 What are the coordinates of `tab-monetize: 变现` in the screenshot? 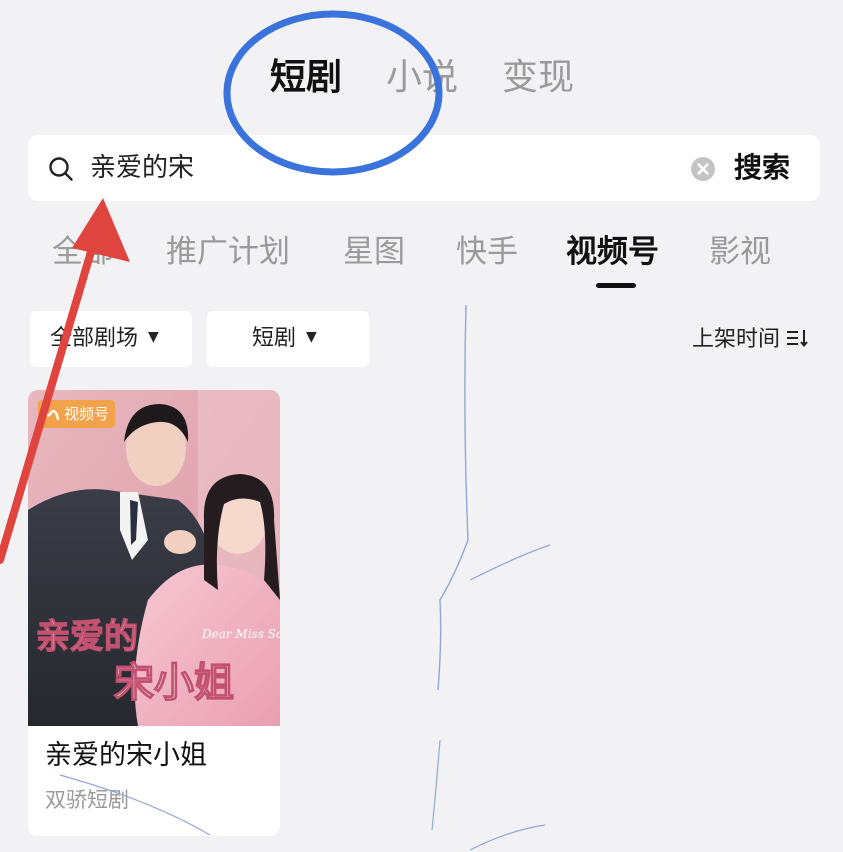 It's located at (538, 78).